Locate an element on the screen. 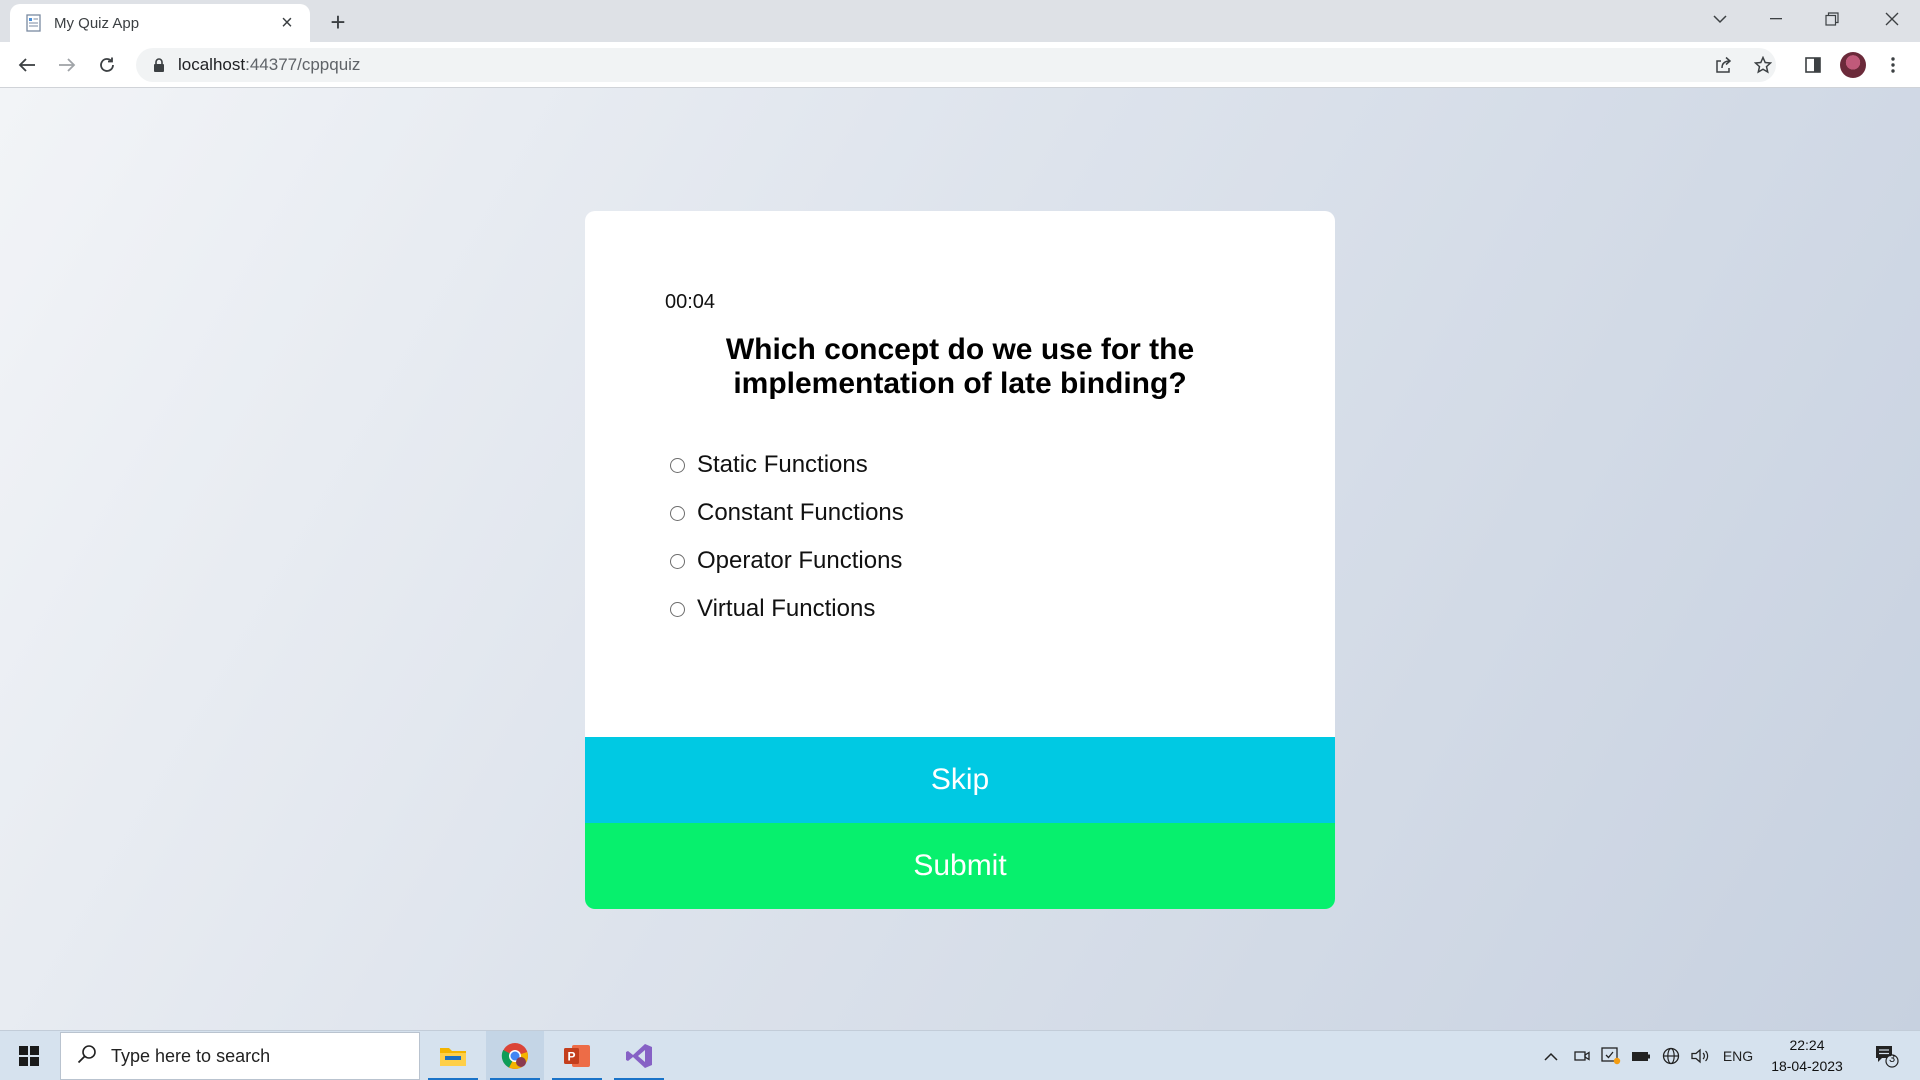  new-tab-icon: + is located at coordinates (338, 22).